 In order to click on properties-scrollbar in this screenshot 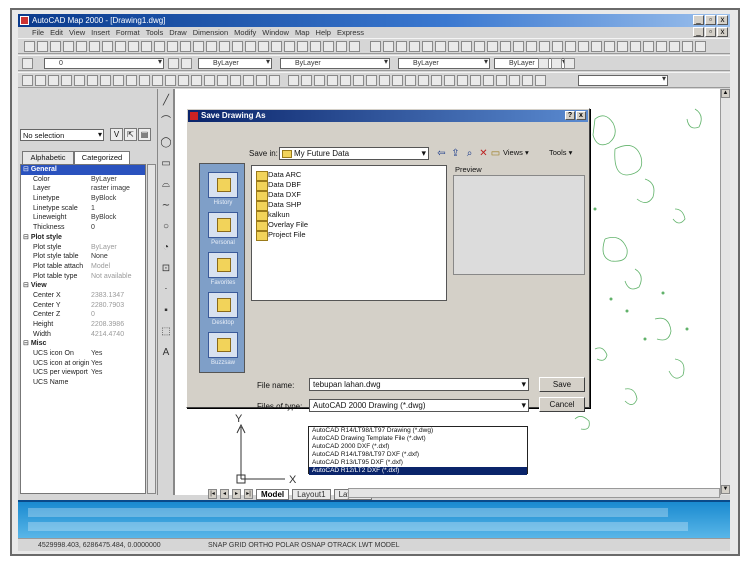, I will do `click(151, 329)`.